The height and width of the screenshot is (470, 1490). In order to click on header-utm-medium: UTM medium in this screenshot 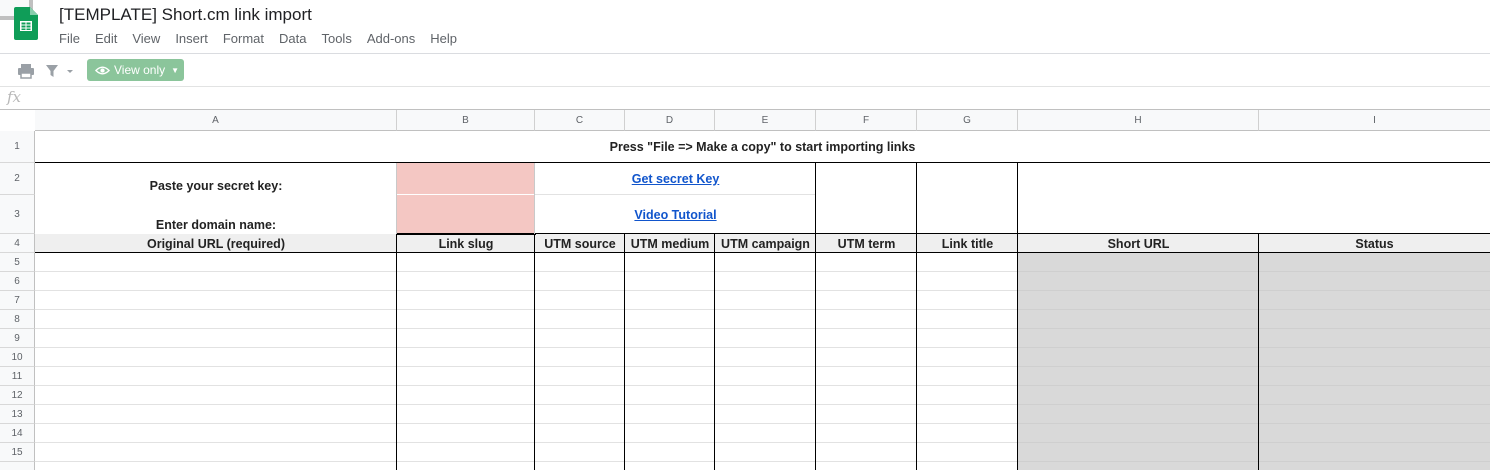, I will do `click(670, 243)`.